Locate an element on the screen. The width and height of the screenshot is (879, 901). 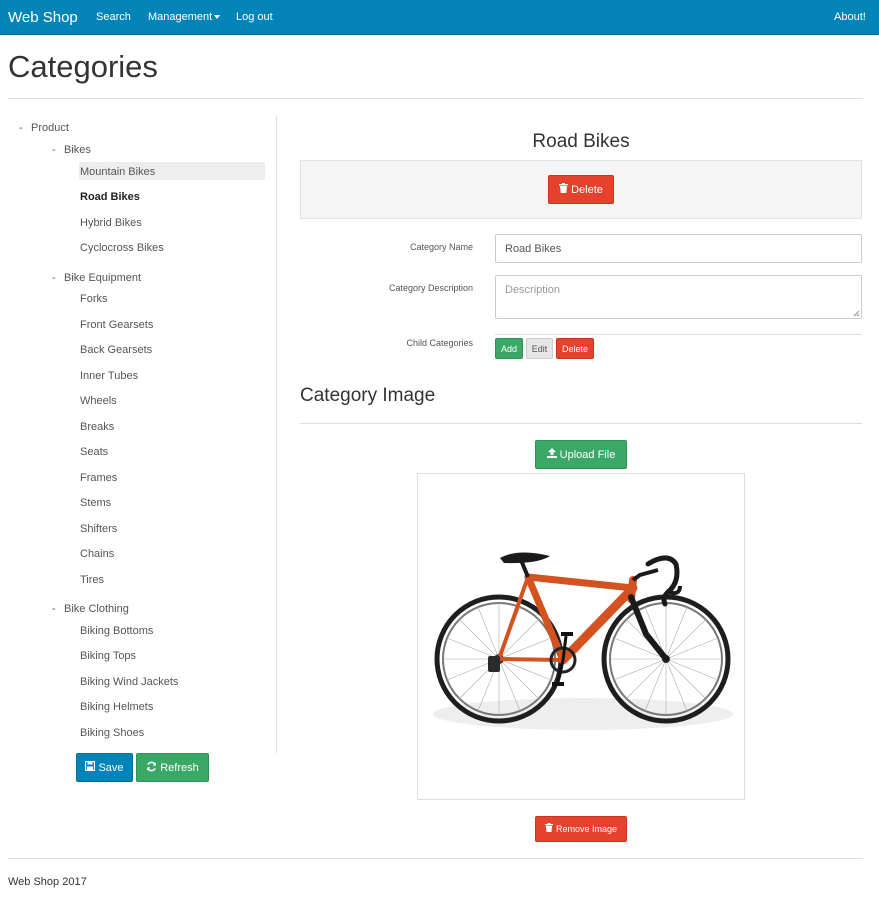
tree-item-cyclocross-bikes: Cyclocross Bikes is located at coordinates (122, 248).